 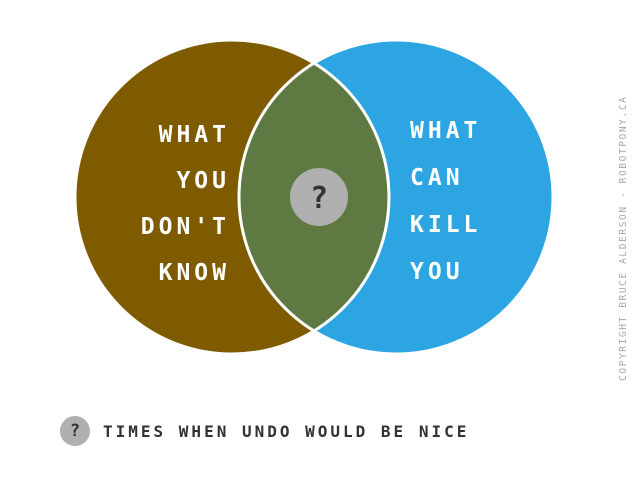 I want to click on right-set-line: CAN, so click(x=437, y=178).